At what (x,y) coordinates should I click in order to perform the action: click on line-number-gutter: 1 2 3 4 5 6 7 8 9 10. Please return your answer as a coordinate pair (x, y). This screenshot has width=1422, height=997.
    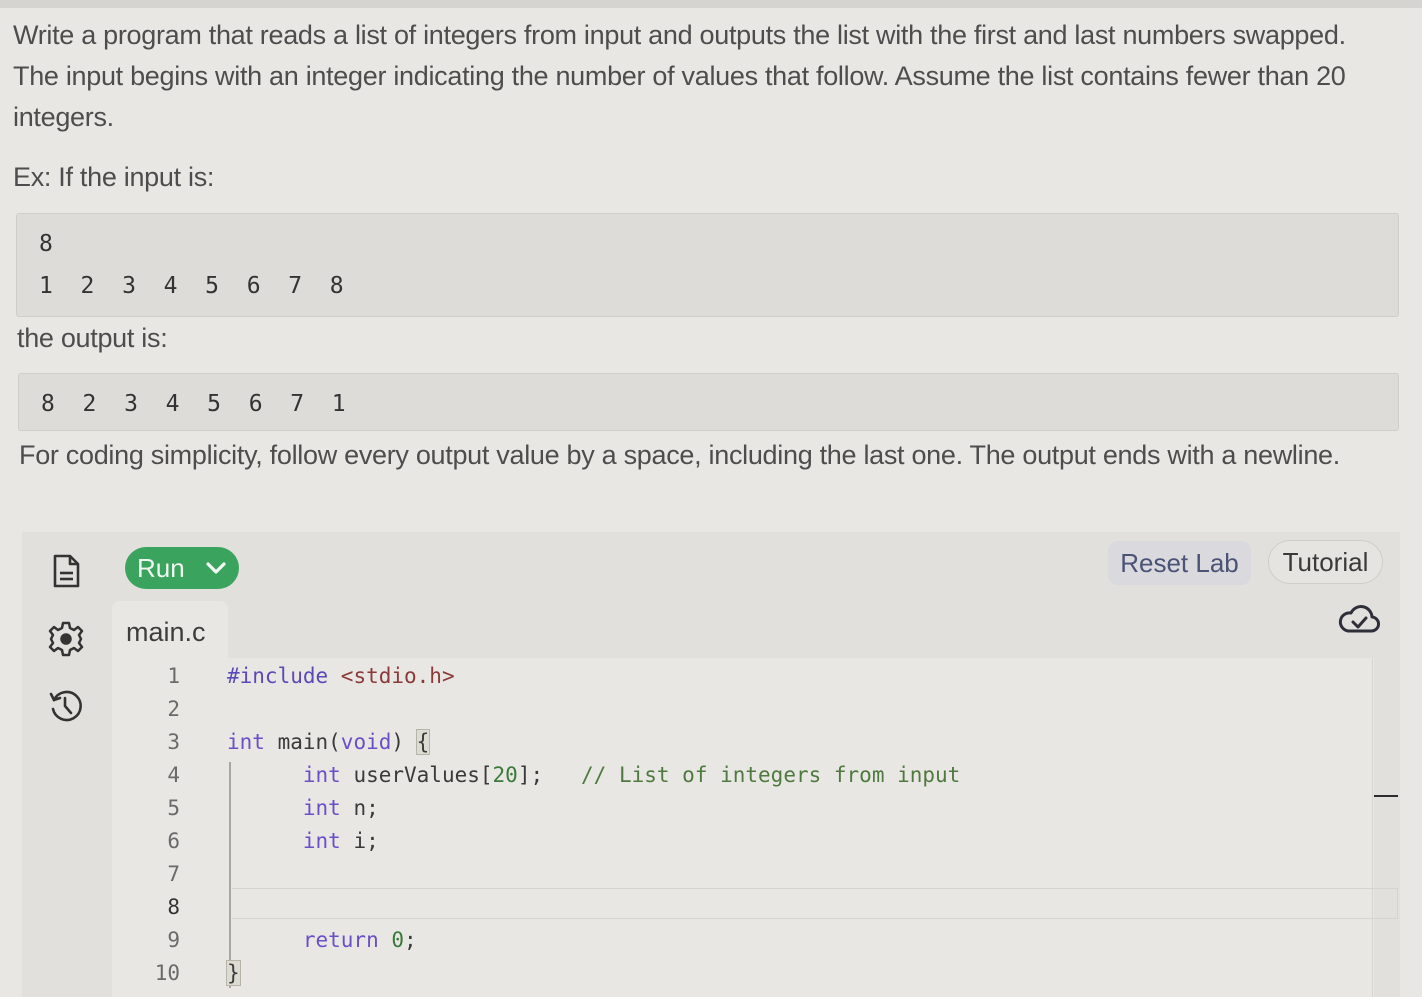
    Looking at the image, I should click on (147, 825).